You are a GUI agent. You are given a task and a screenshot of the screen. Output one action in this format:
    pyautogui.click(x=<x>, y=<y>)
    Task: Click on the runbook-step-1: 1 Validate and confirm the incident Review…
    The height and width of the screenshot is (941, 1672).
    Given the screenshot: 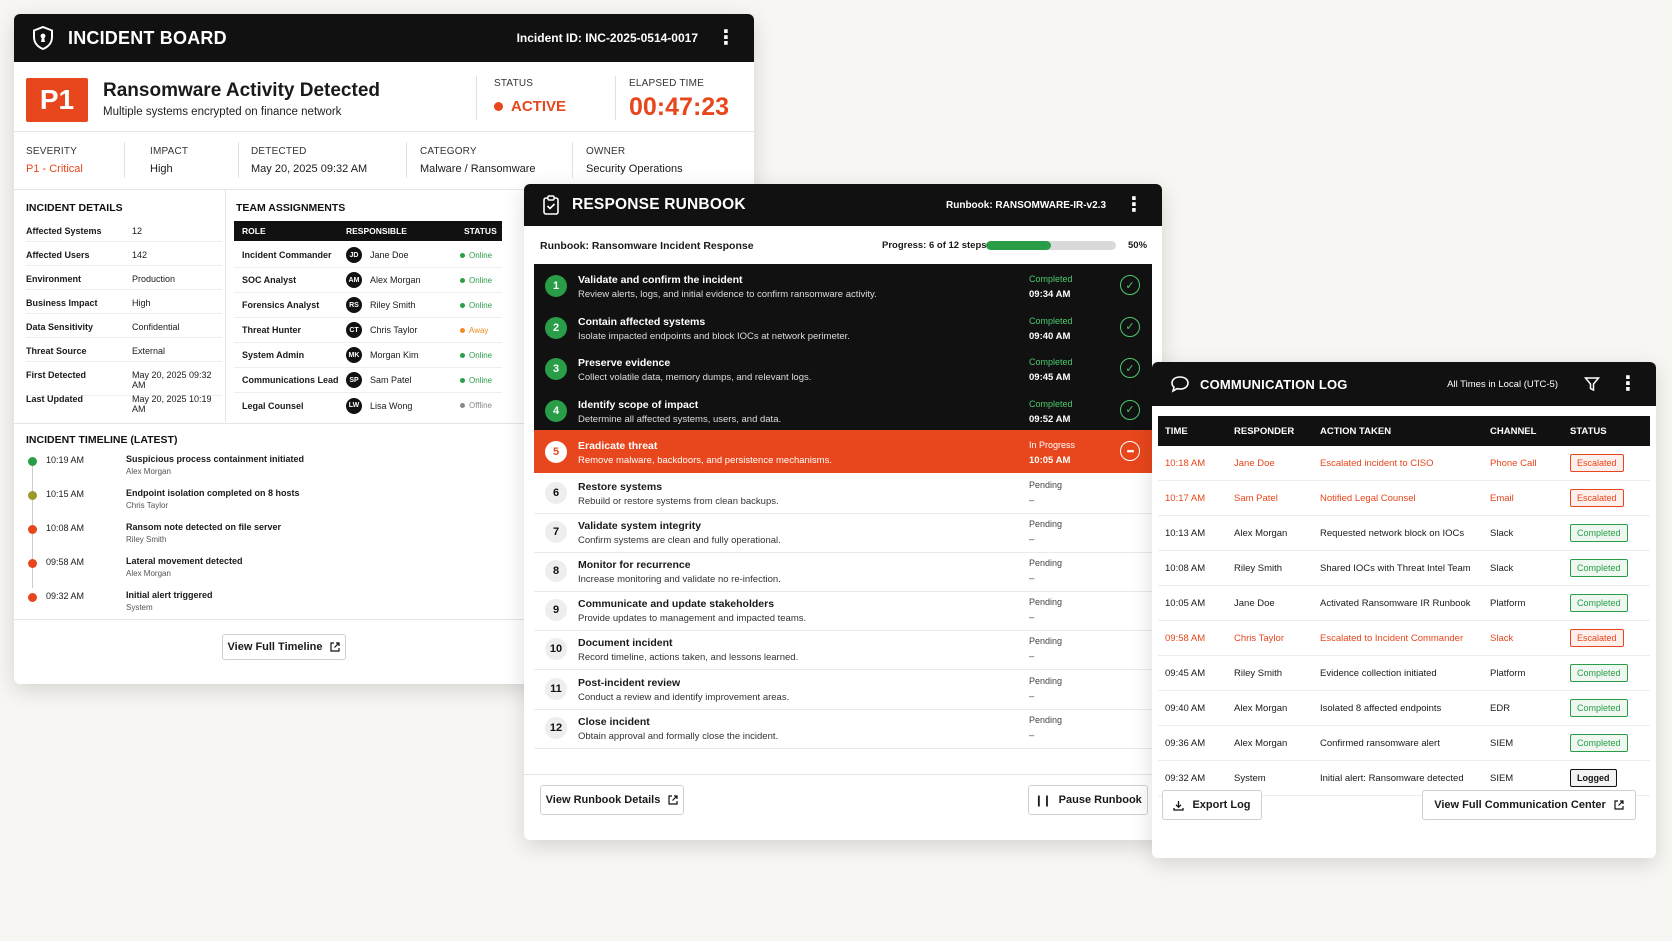 What is the action you would take?
    pyautogui.click(x=843, y=285)
    